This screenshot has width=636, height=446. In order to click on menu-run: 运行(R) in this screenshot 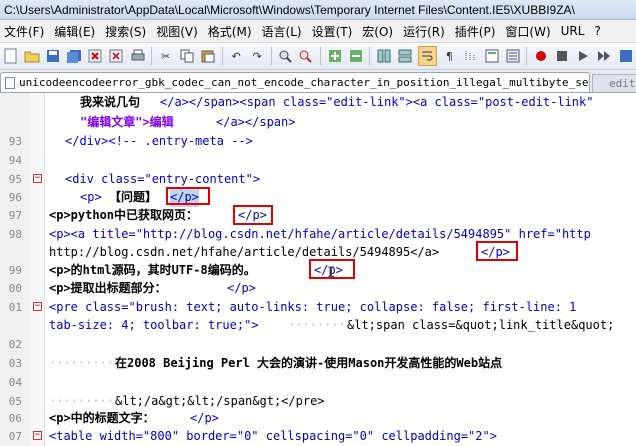, I will do `click(425, 31)`.